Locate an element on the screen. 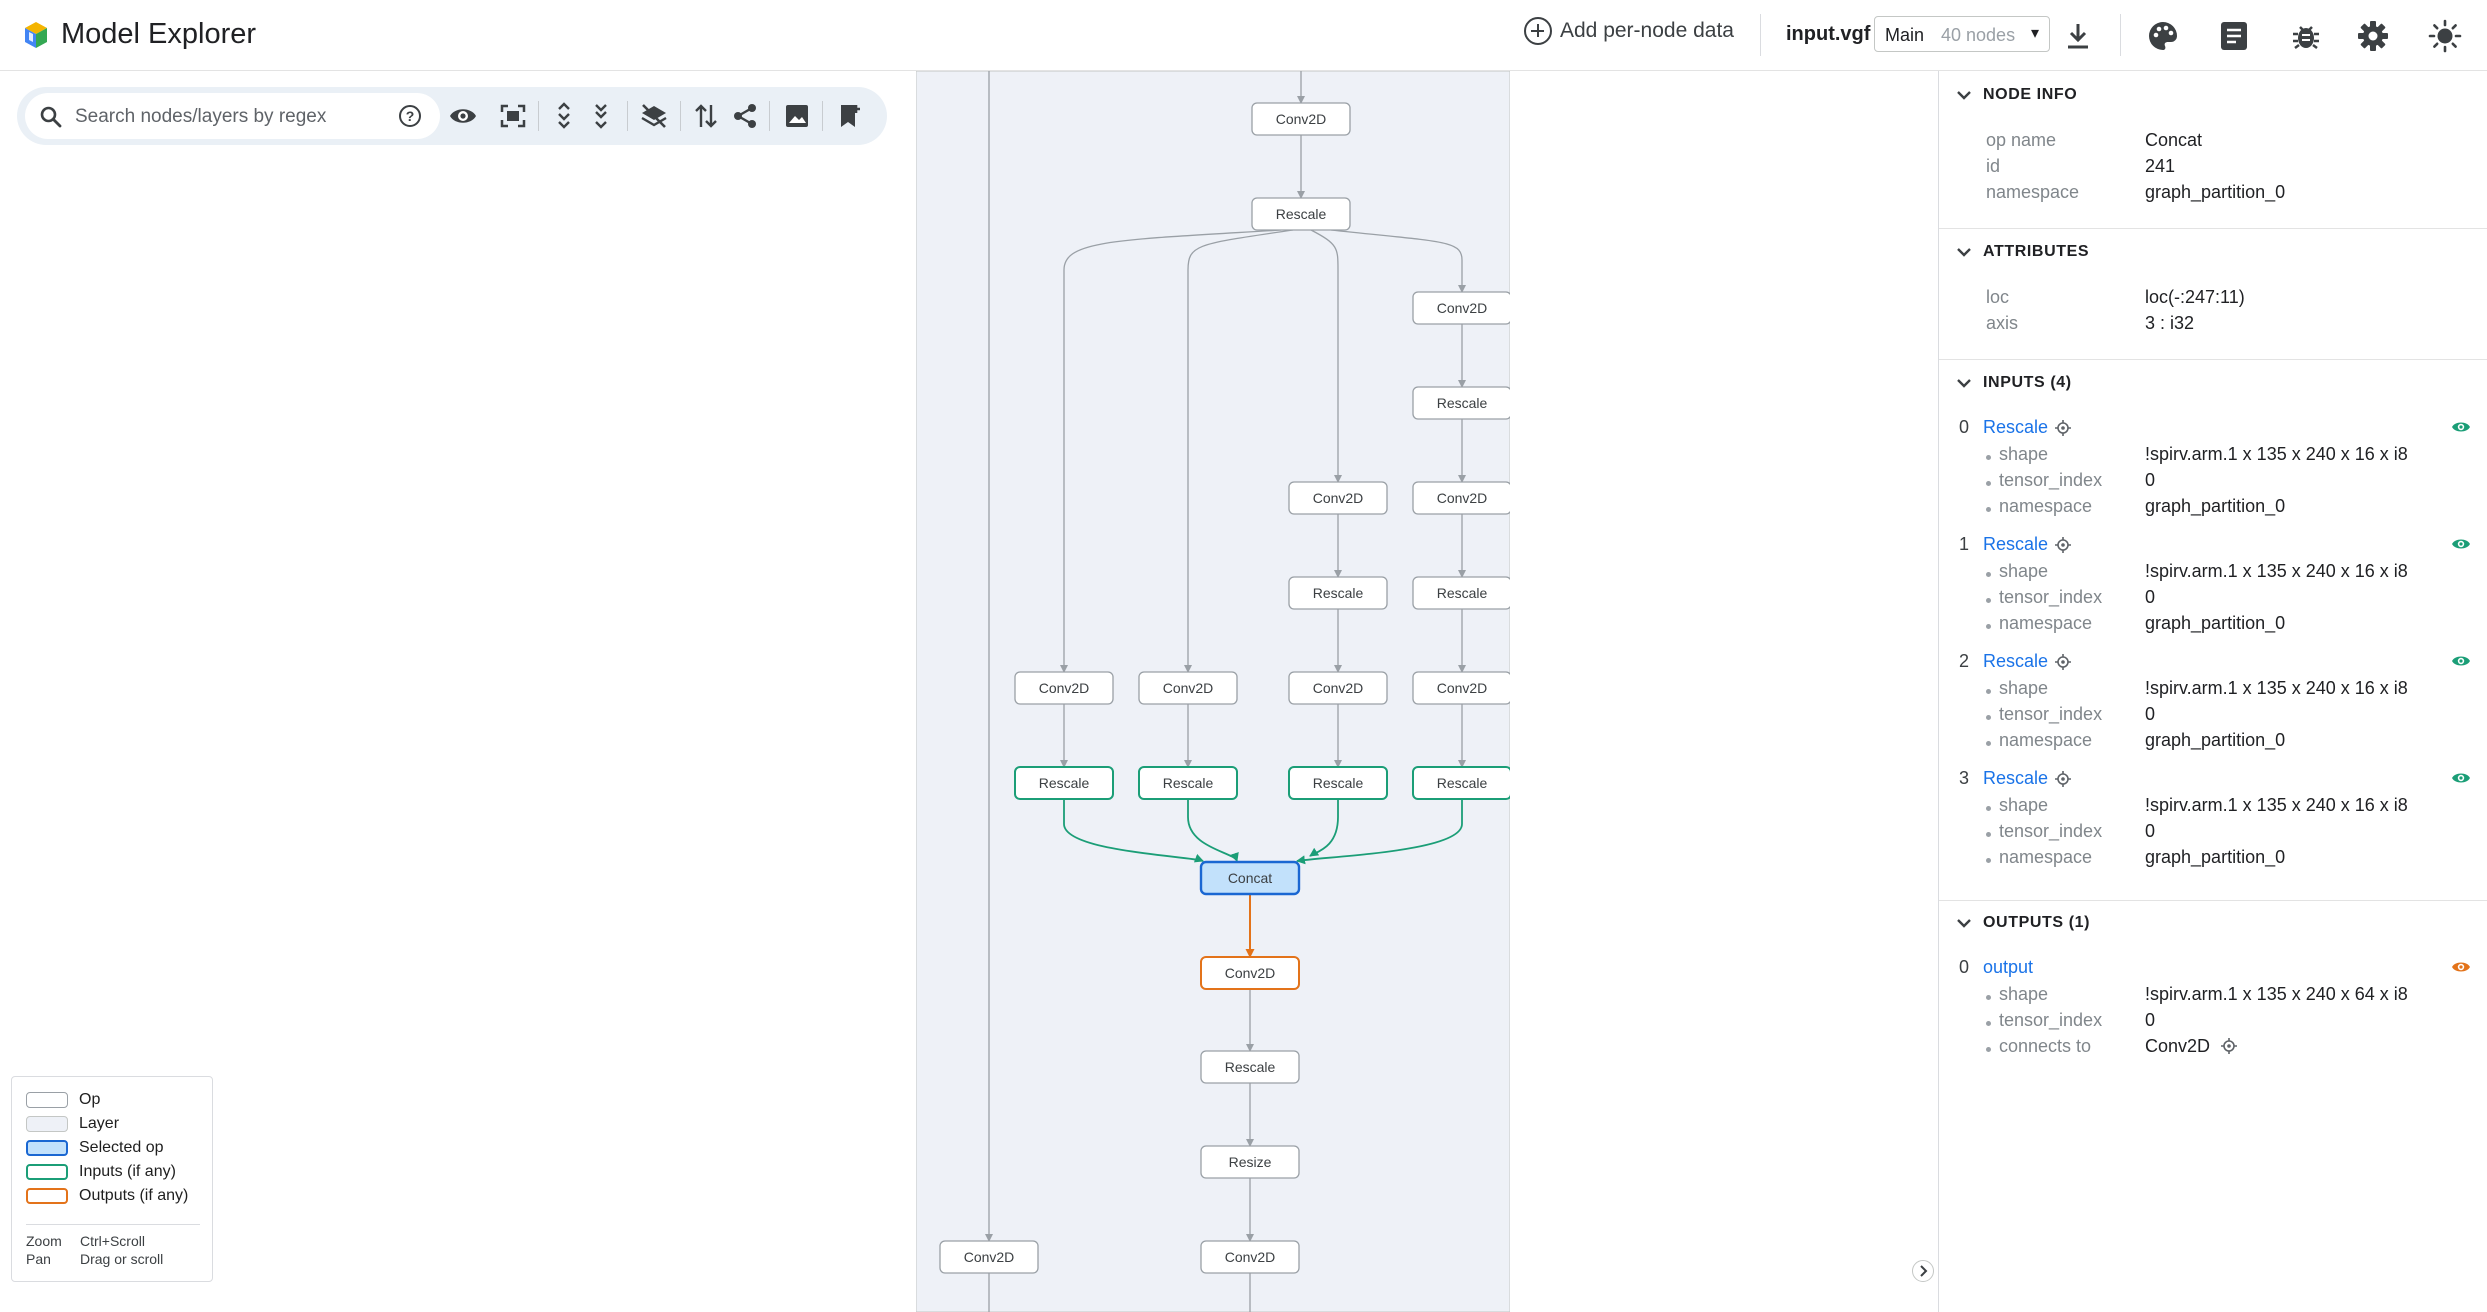 Image resolution: width=2487 pixels, height=1312 pixels. download-button is located at coordinates (2078, 36).